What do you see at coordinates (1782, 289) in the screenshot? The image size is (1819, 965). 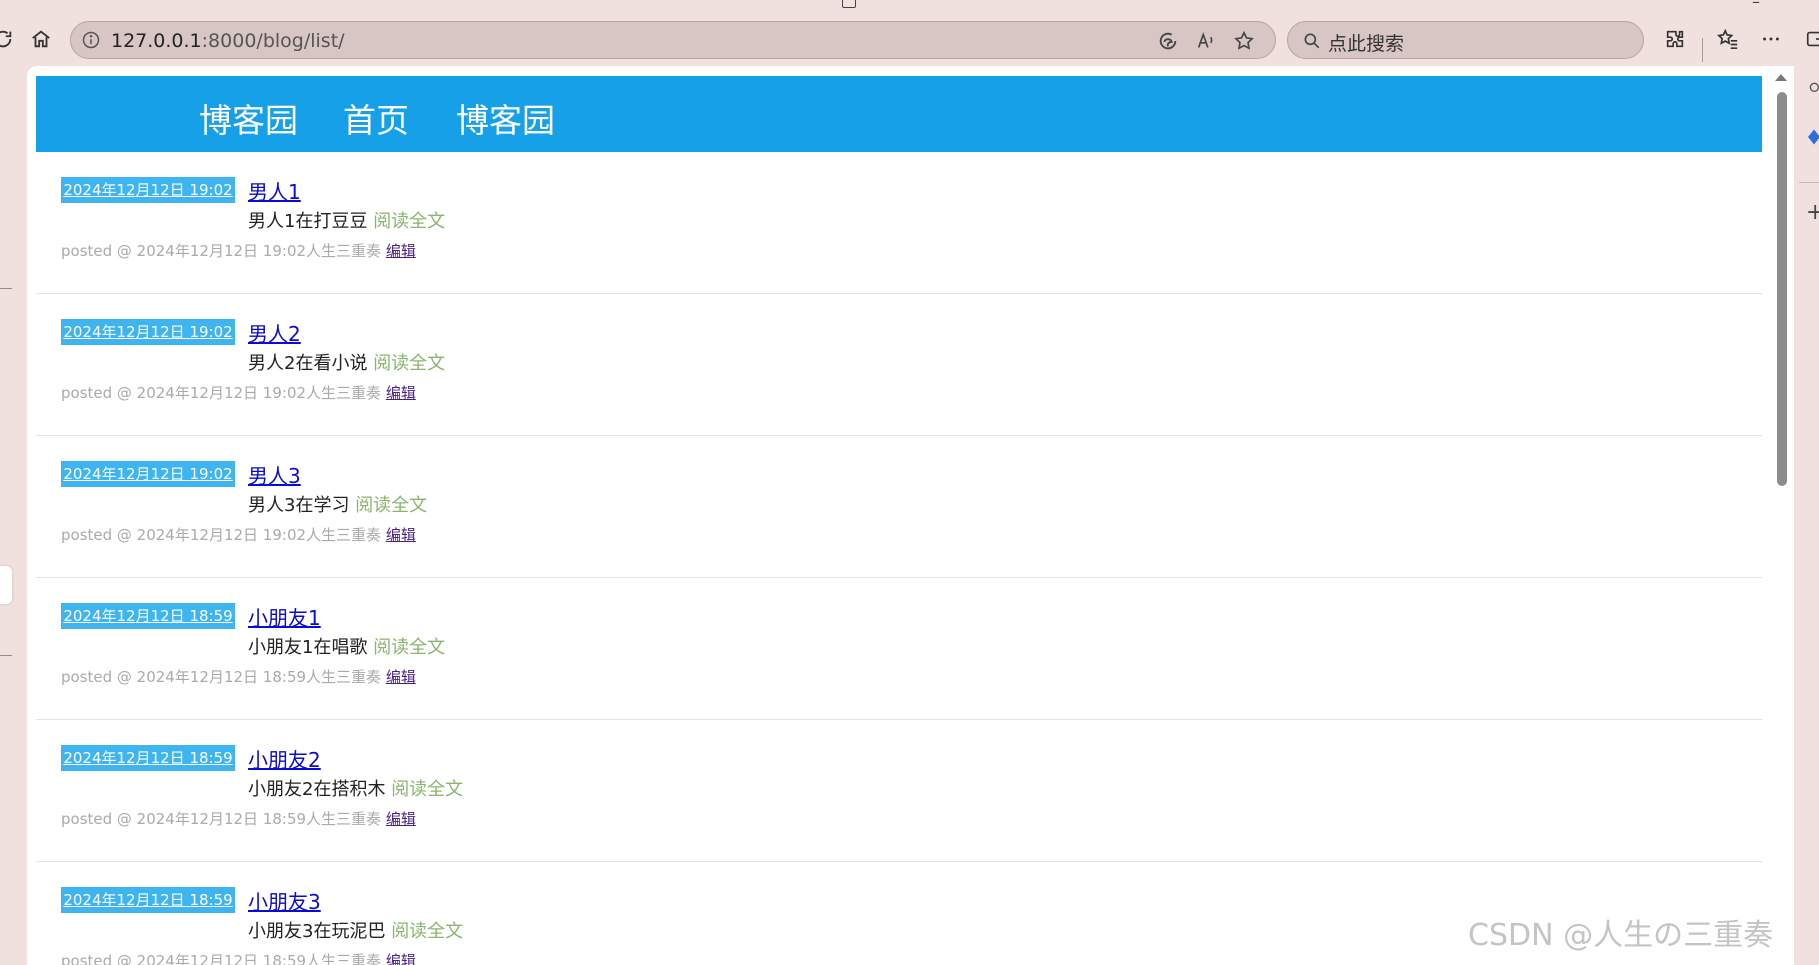 I see `scrollbar-thumb` at bounding box center [1782, 289].